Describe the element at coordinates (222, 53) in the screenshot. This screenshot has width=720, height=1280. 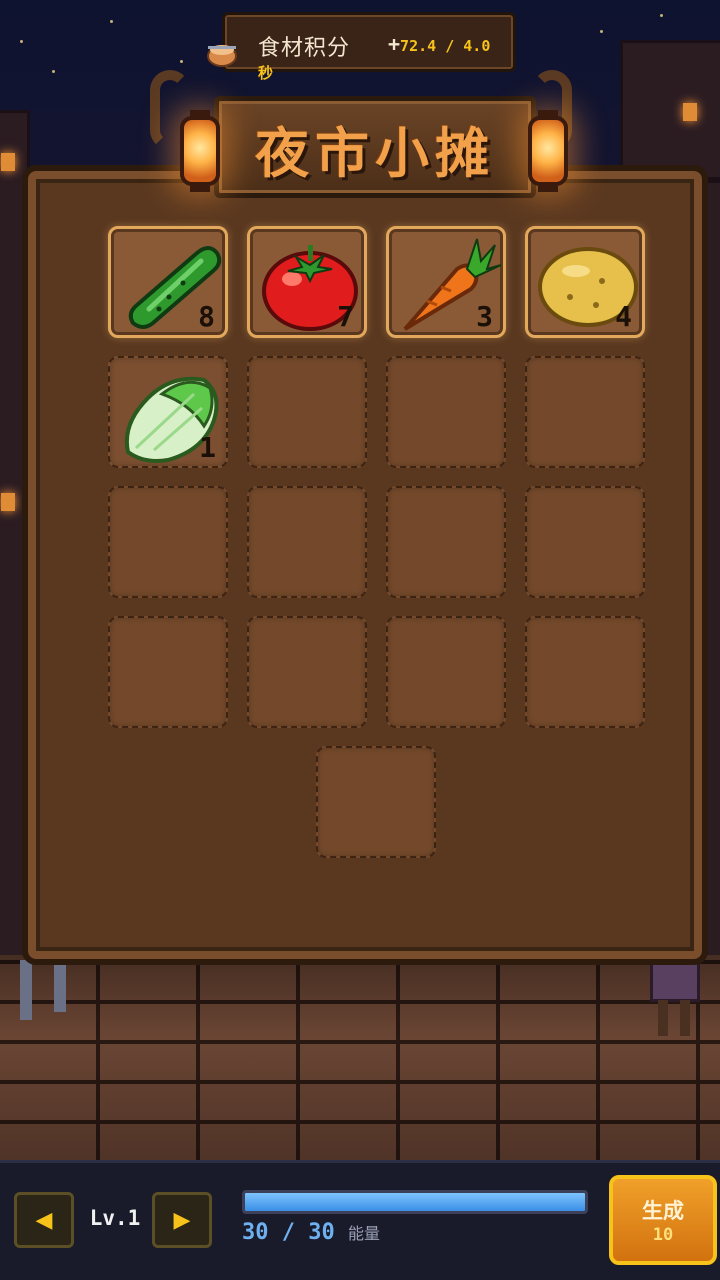
I see `cooking-pot-icon` at that location.